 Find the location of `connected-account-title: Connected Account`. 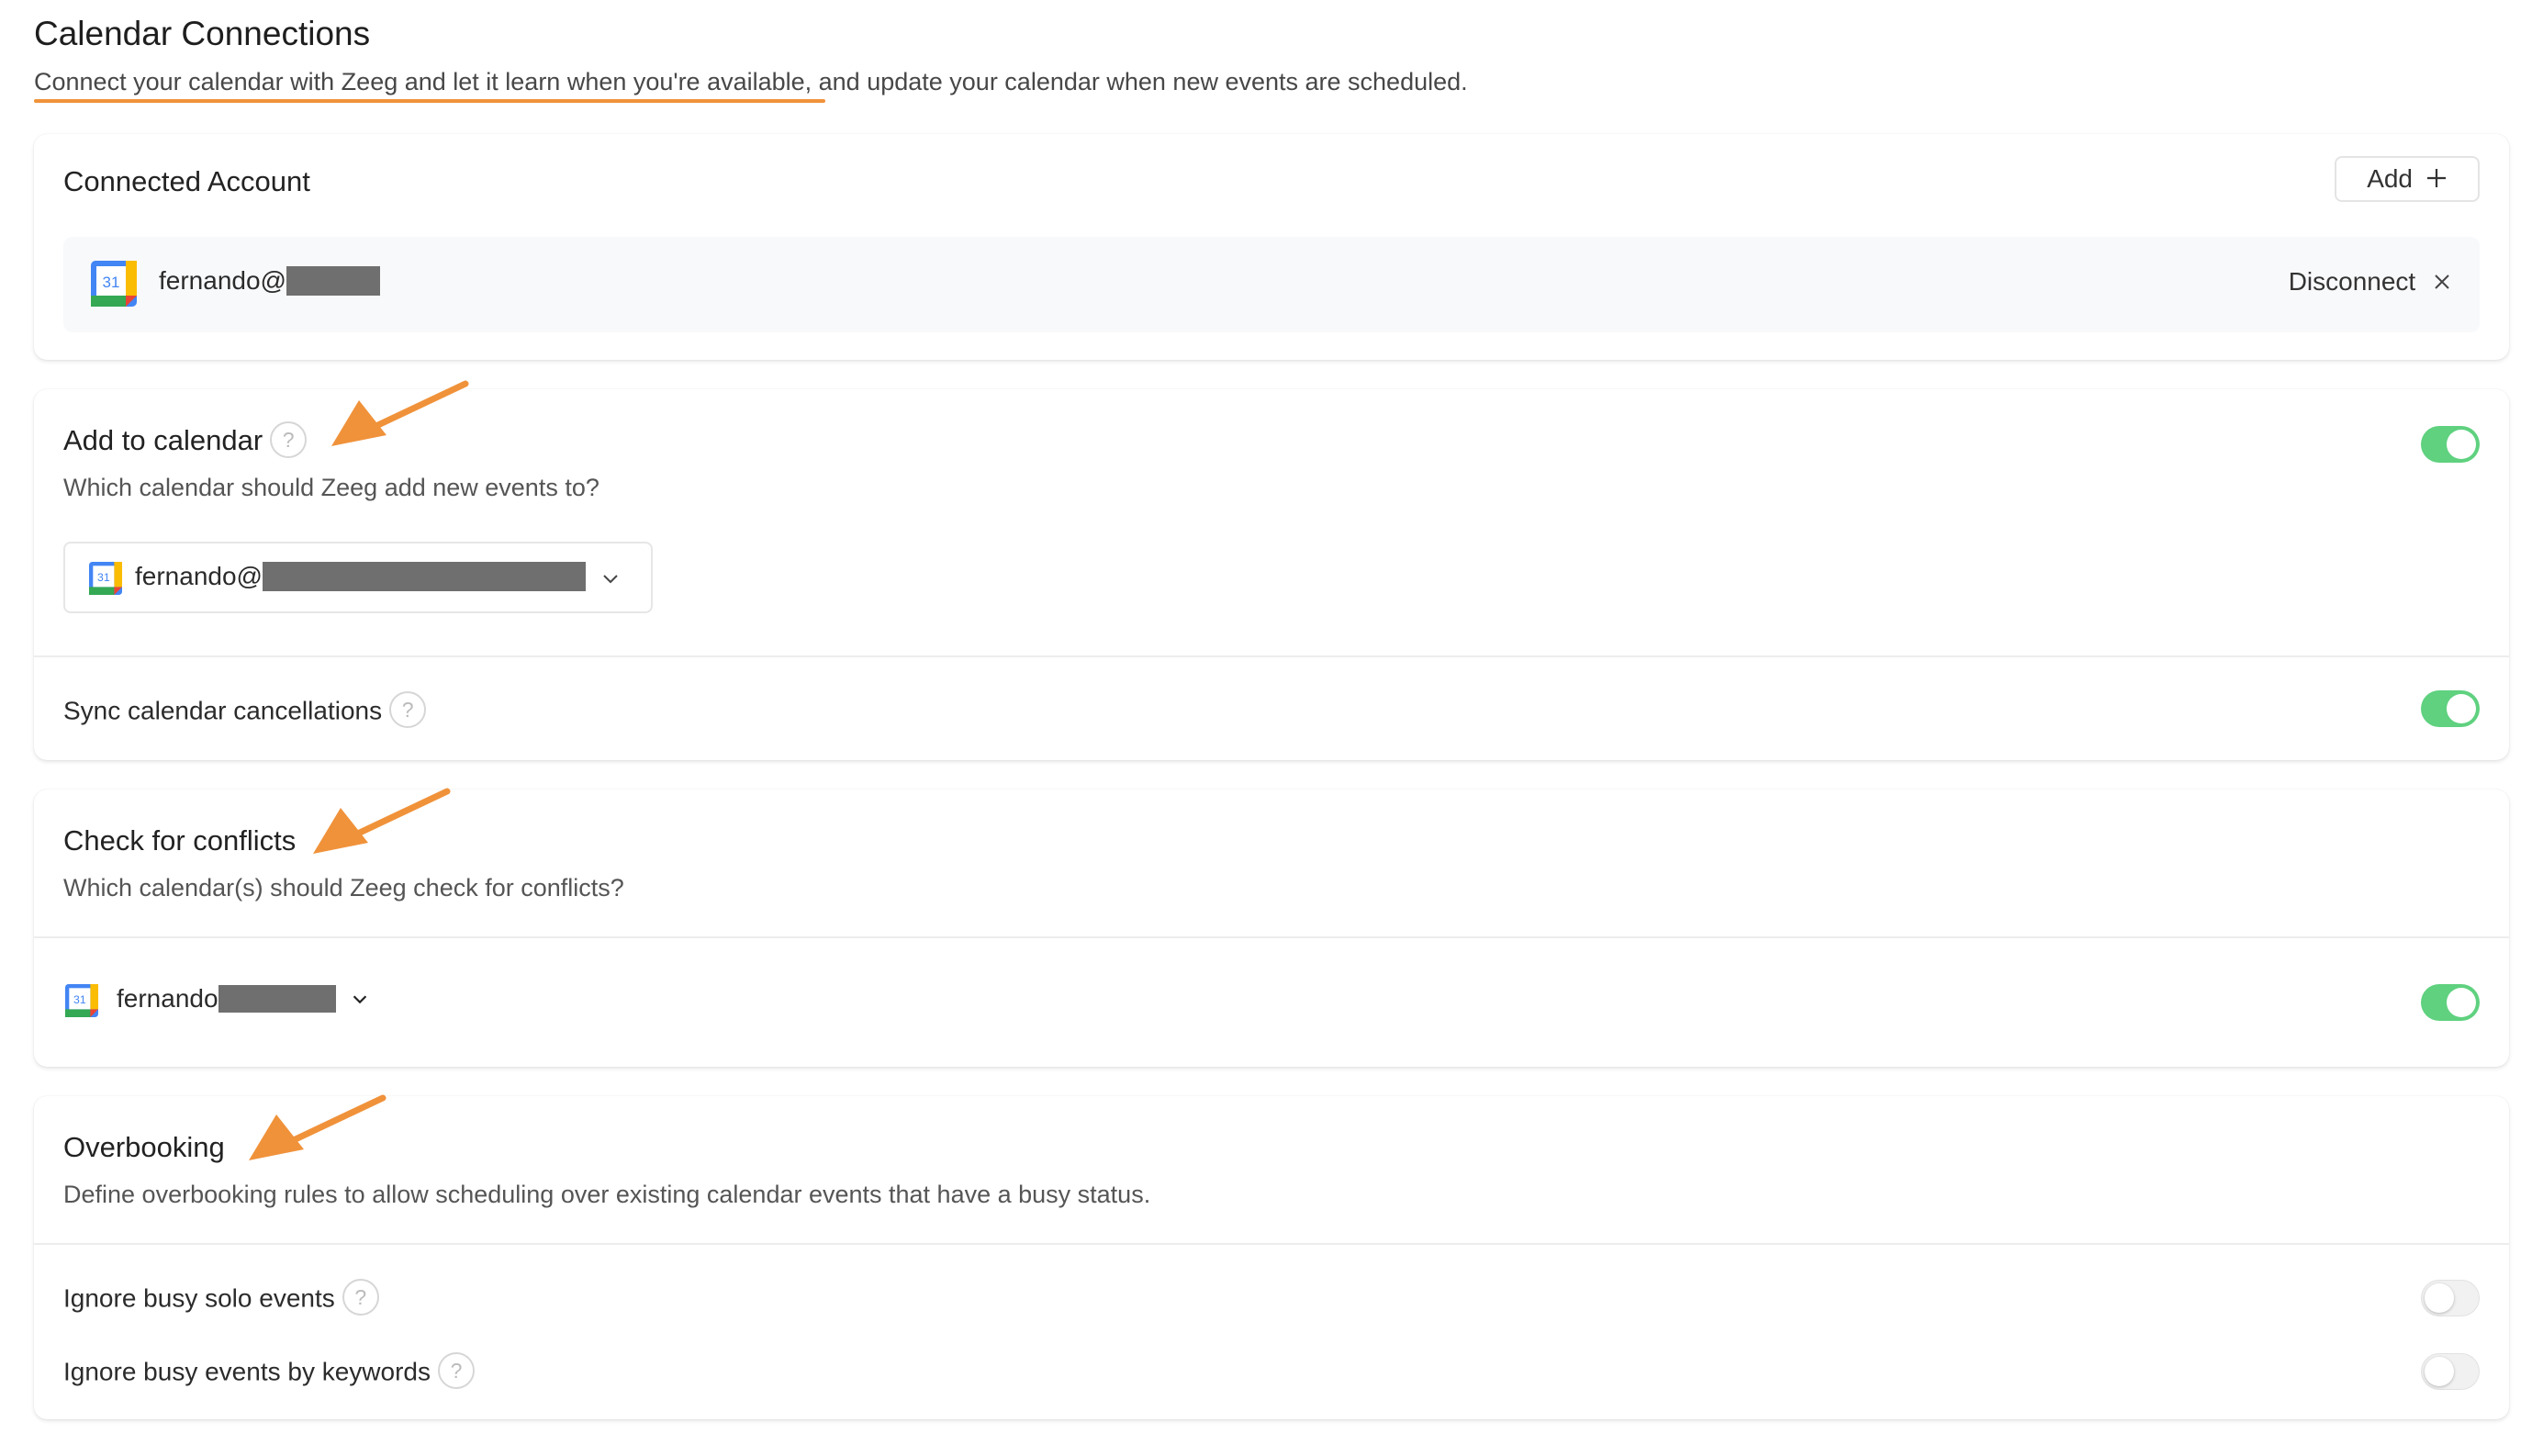

connected-account-title: Connected Account is located at coordinates (186, 181).